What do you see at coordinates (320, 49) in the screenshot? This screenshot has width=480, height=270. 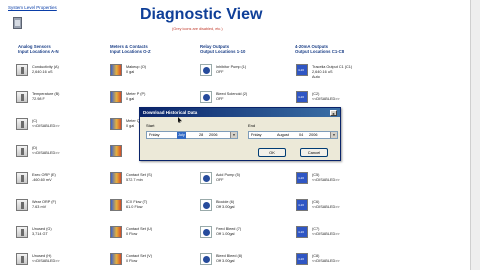 I see `column-header-outputs: 4-20mA Outputs Output Locations C1-C8` at bounding box center [320, 49].